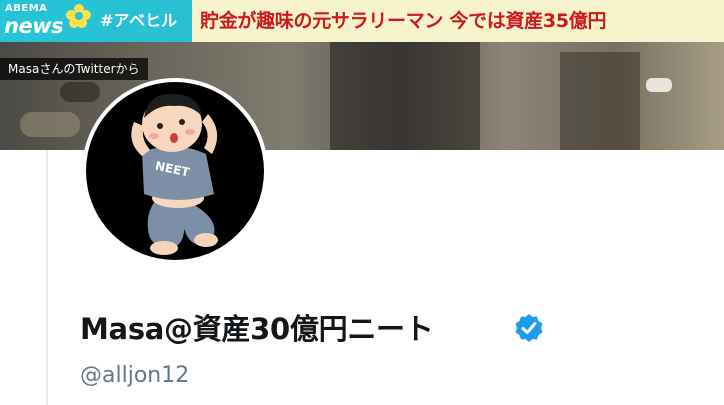  What do you see at coordinates (26, 8) in the screenshot?
I see `logo-abema-text: ABEMA` at bounding box center [26, 8].